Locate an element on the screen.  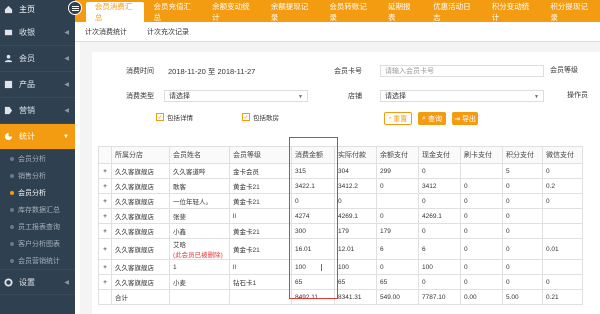
date-range-input: 2018-11-20 至 2018-11-27 is located at coordinates (217, 71).